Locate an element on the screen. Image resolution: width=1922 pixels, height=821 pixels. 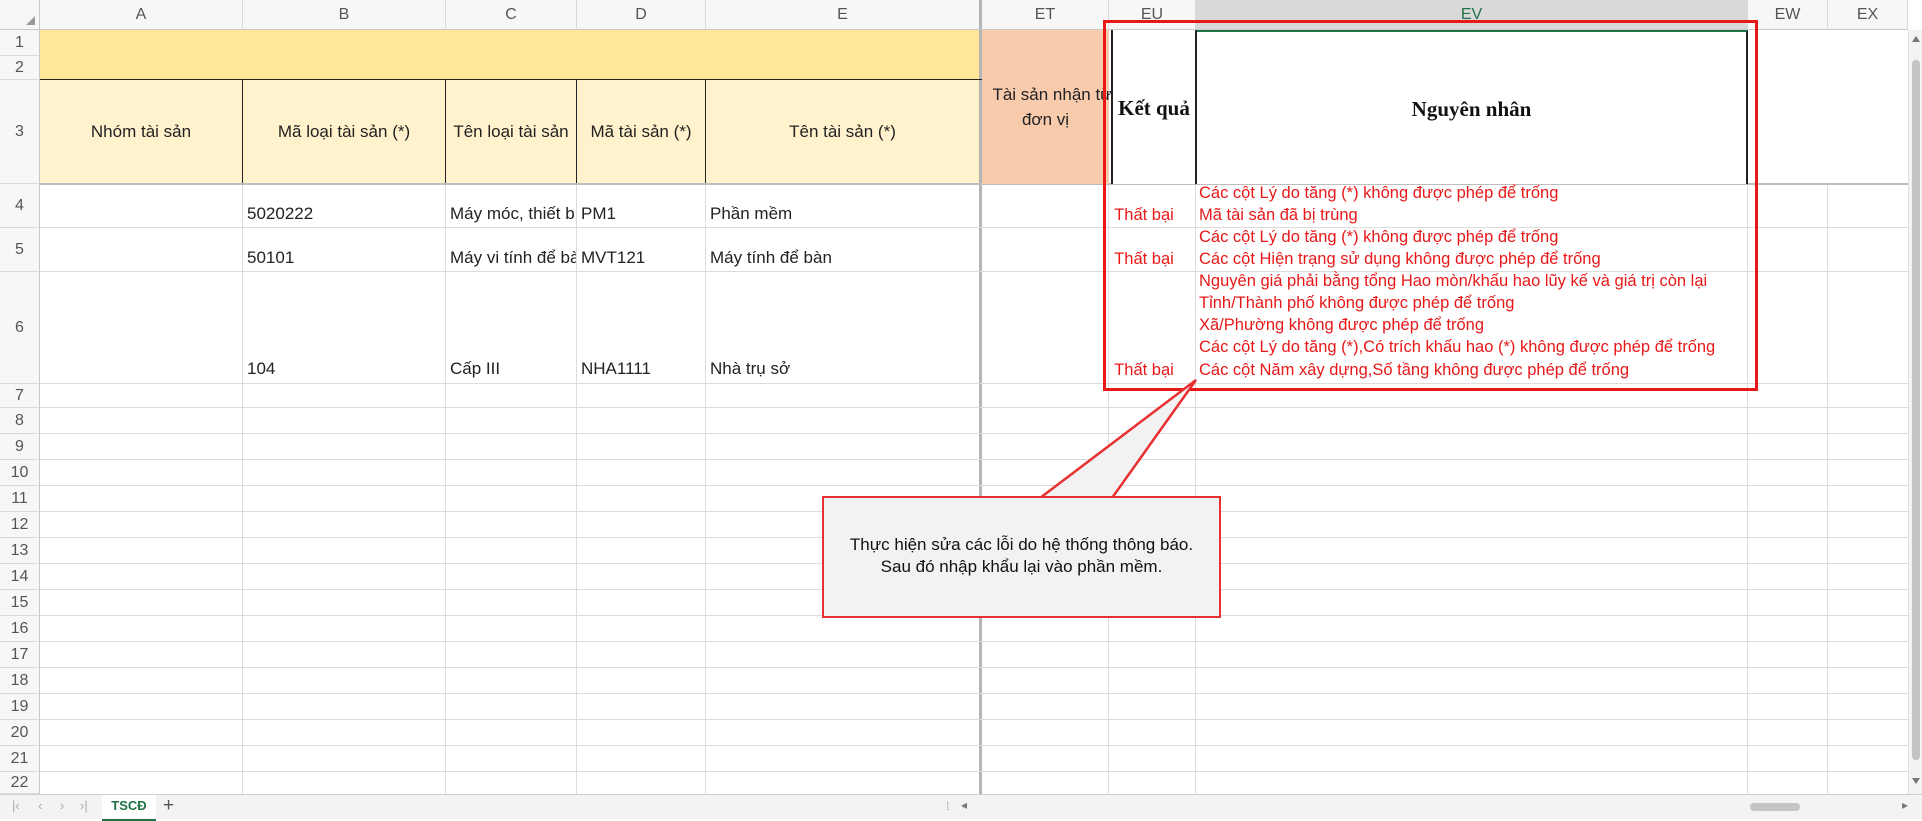
header-nhom-tai-san: Nhóm tài sản is located at coordinates (141, 132).